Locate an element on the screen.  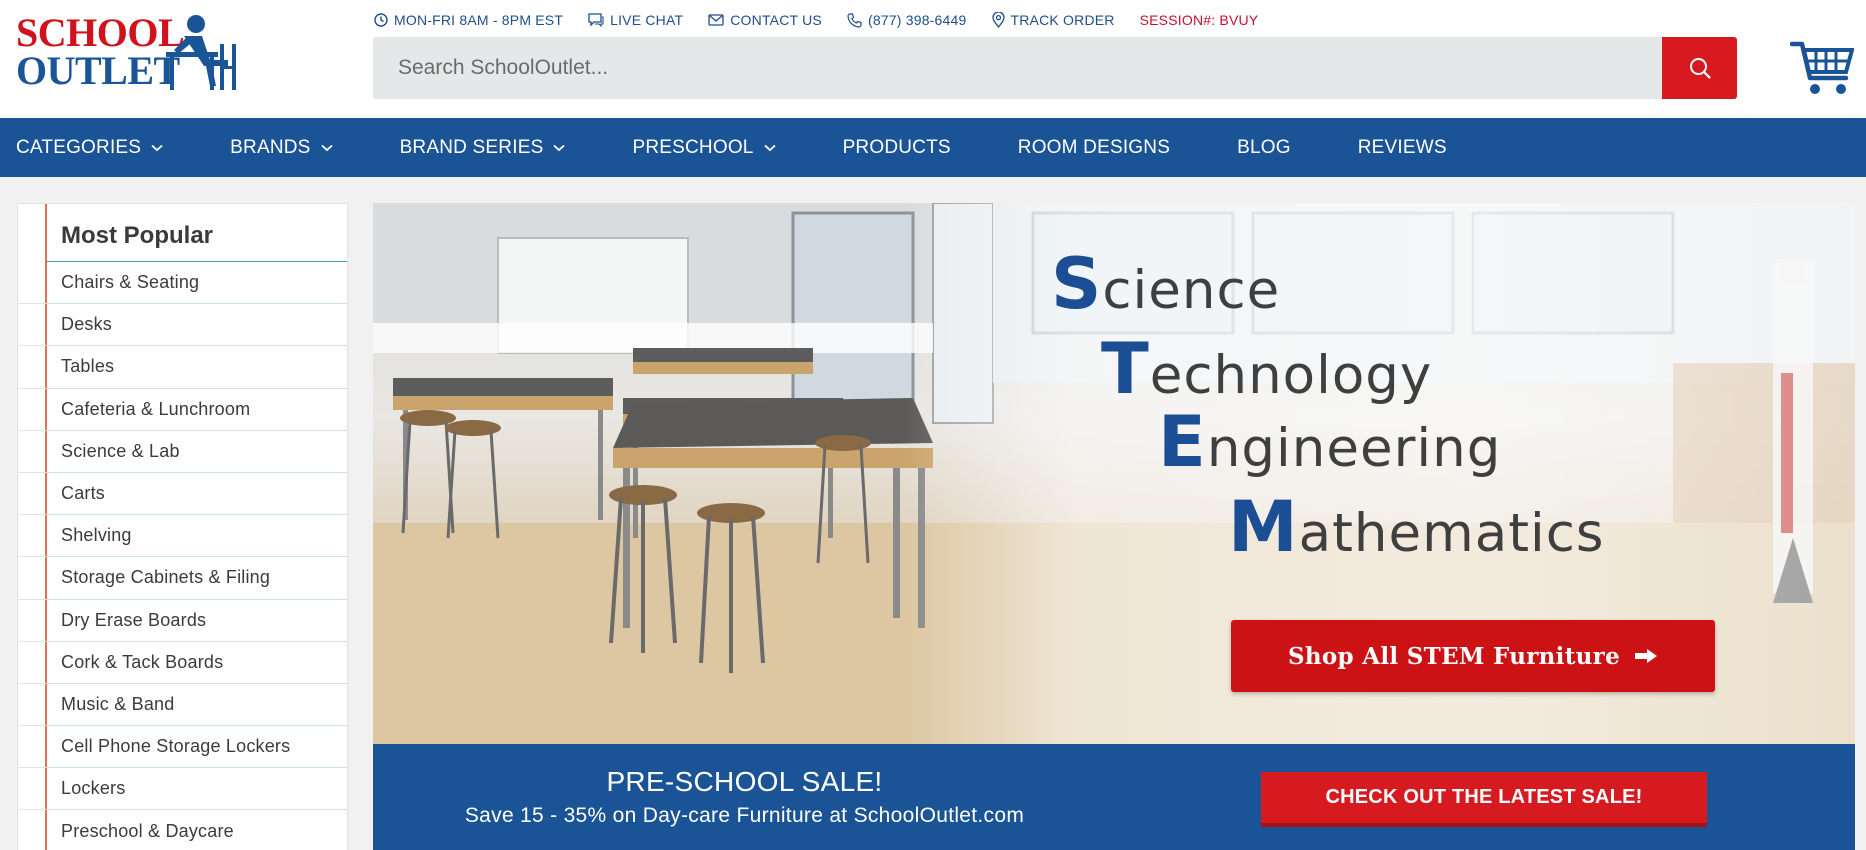
search-bar is located at coordinates (1055, 68).